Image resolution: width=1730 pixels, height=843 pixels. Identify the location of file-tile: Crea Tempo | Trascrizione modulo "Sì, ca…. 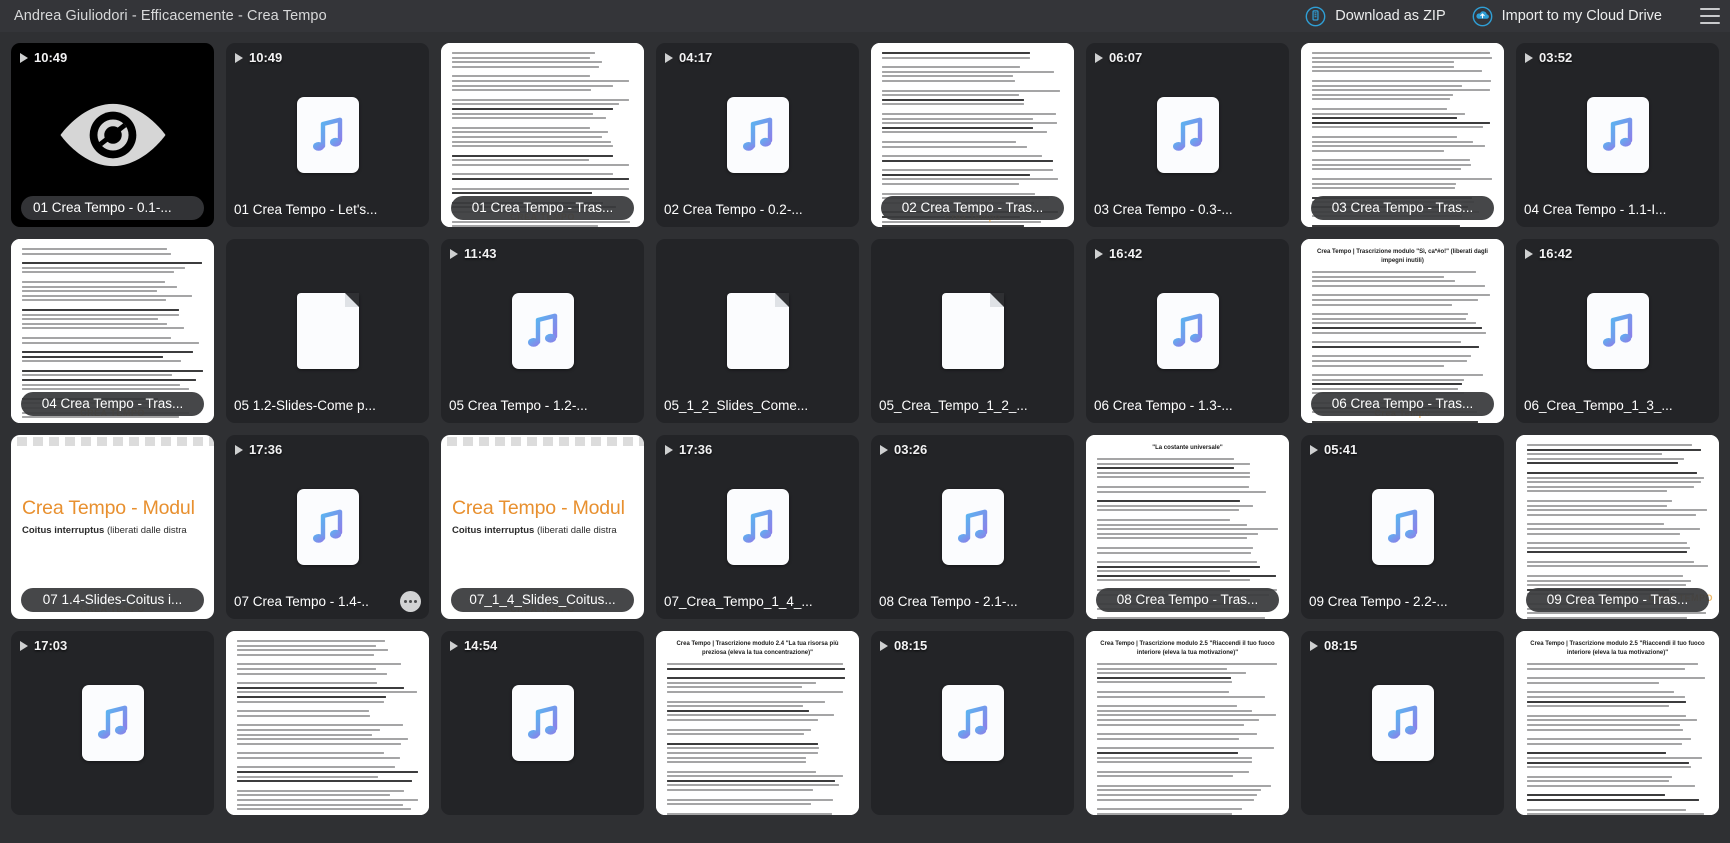
(1402, 331).